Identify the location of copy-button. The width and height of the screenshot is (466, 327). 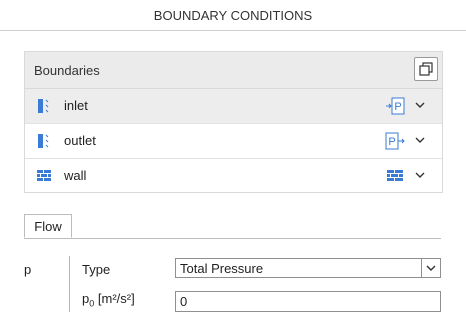
(426, 69).